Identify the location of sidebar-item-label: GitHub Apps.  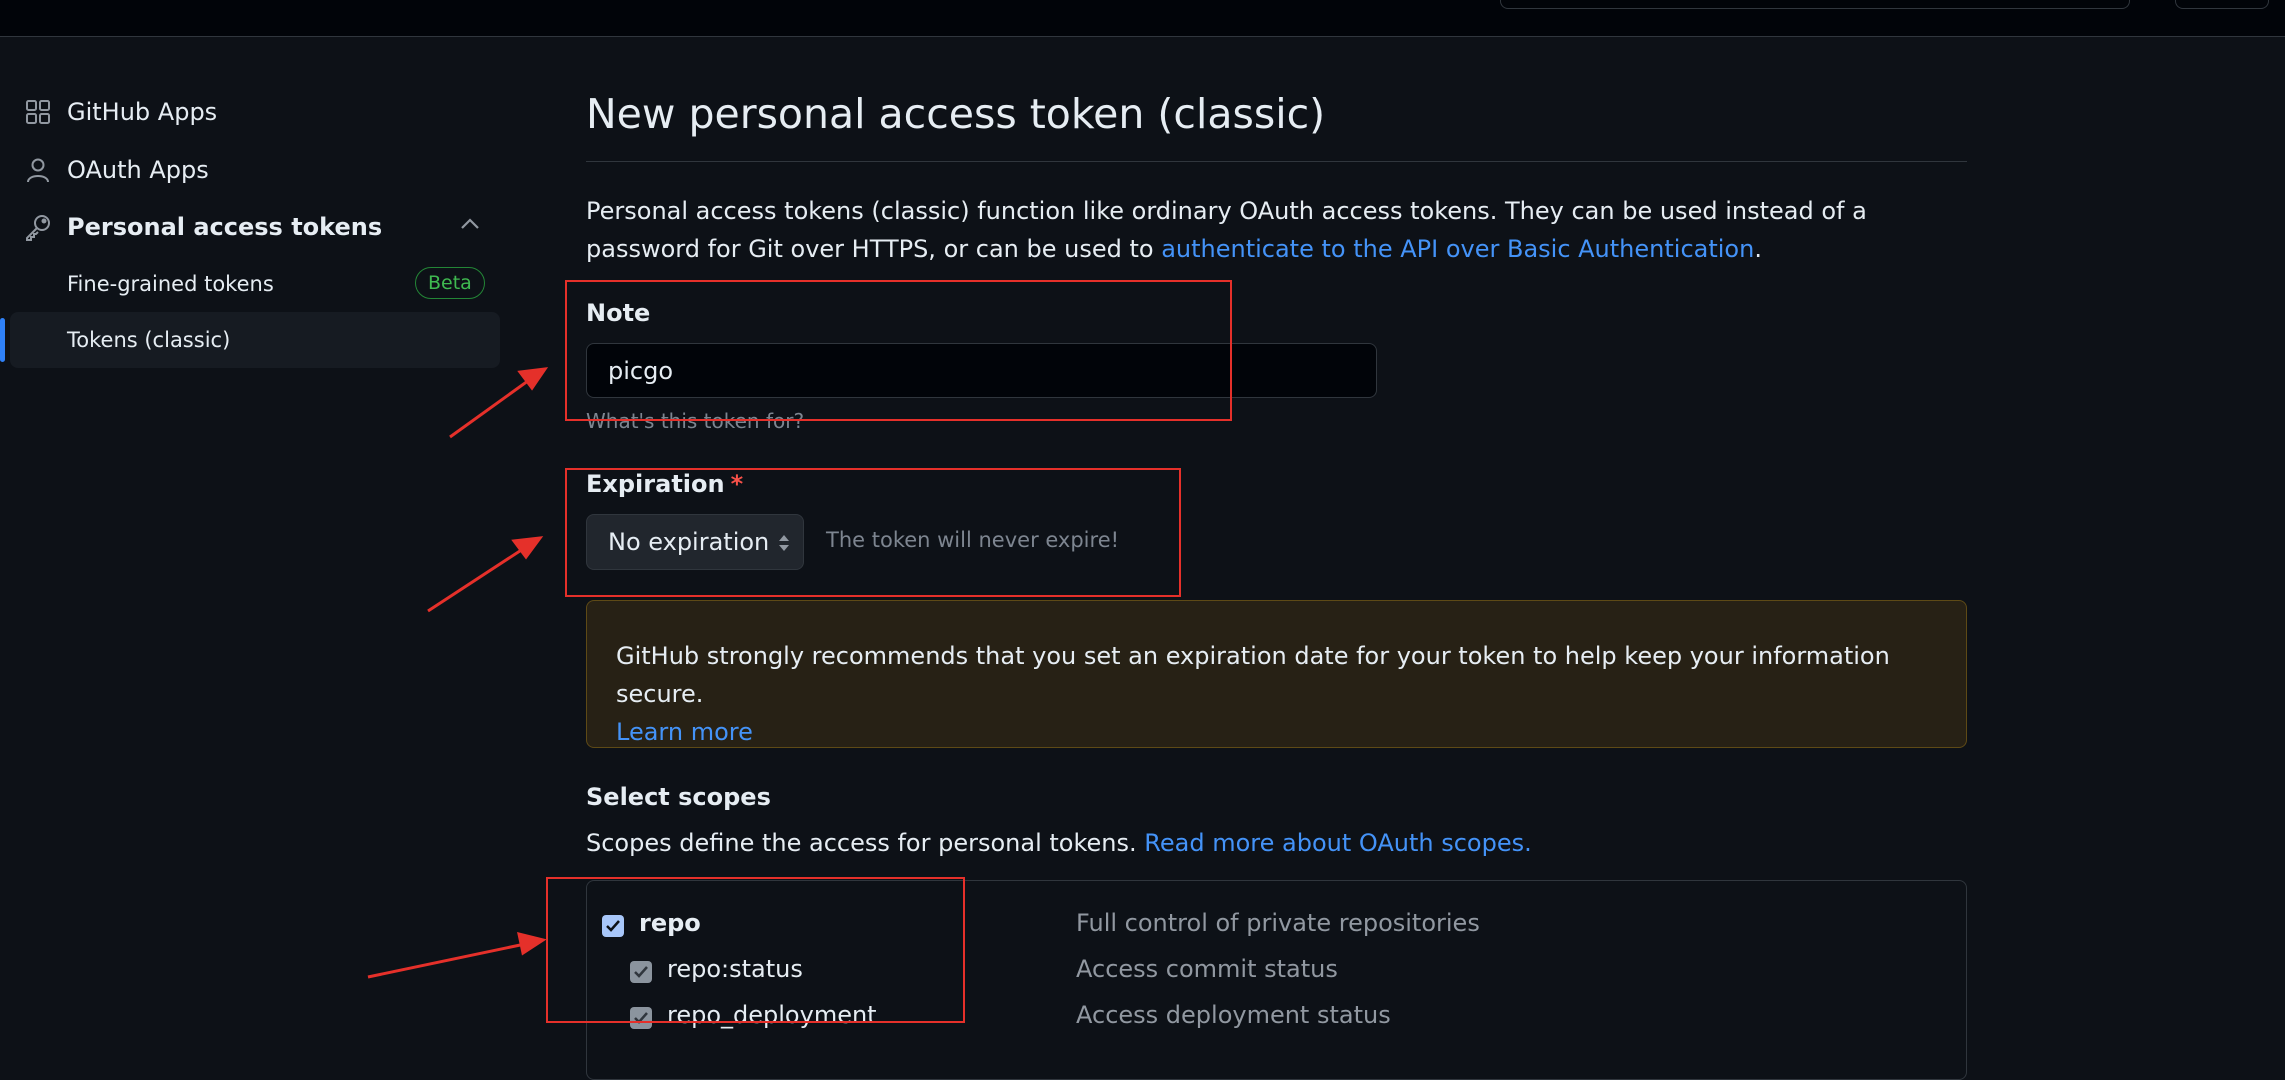
(142, 112).